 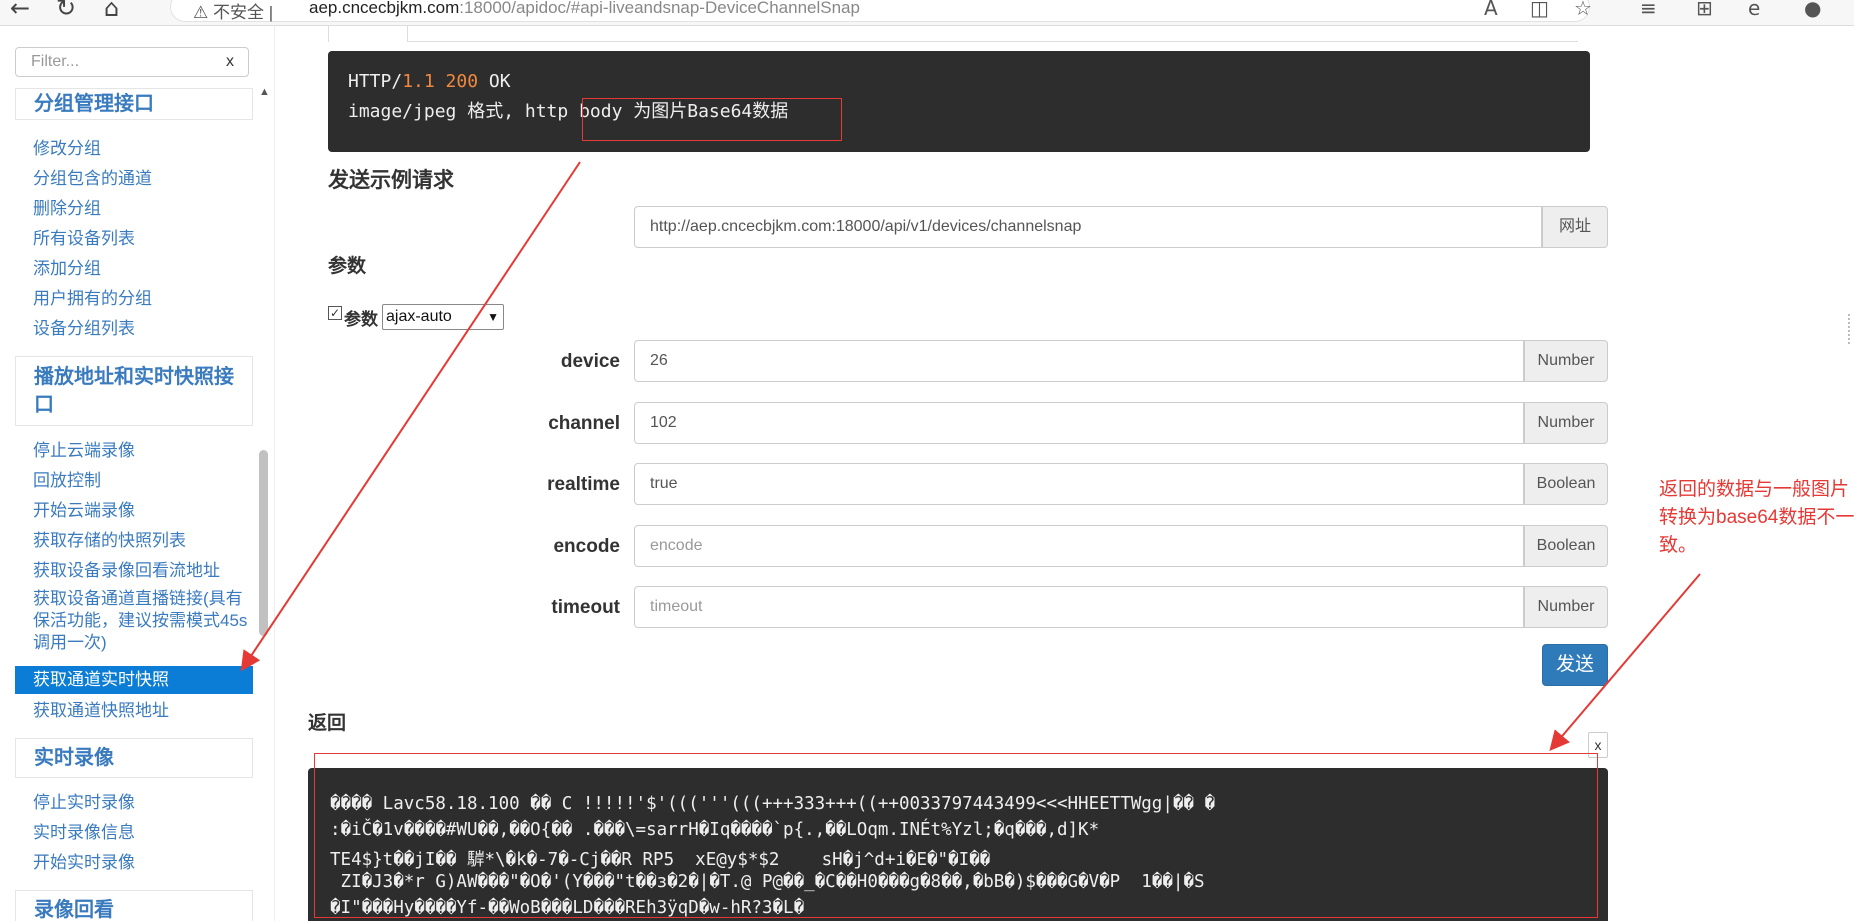 I want to click on code-status-text: OK, so click(x=500, y=81).